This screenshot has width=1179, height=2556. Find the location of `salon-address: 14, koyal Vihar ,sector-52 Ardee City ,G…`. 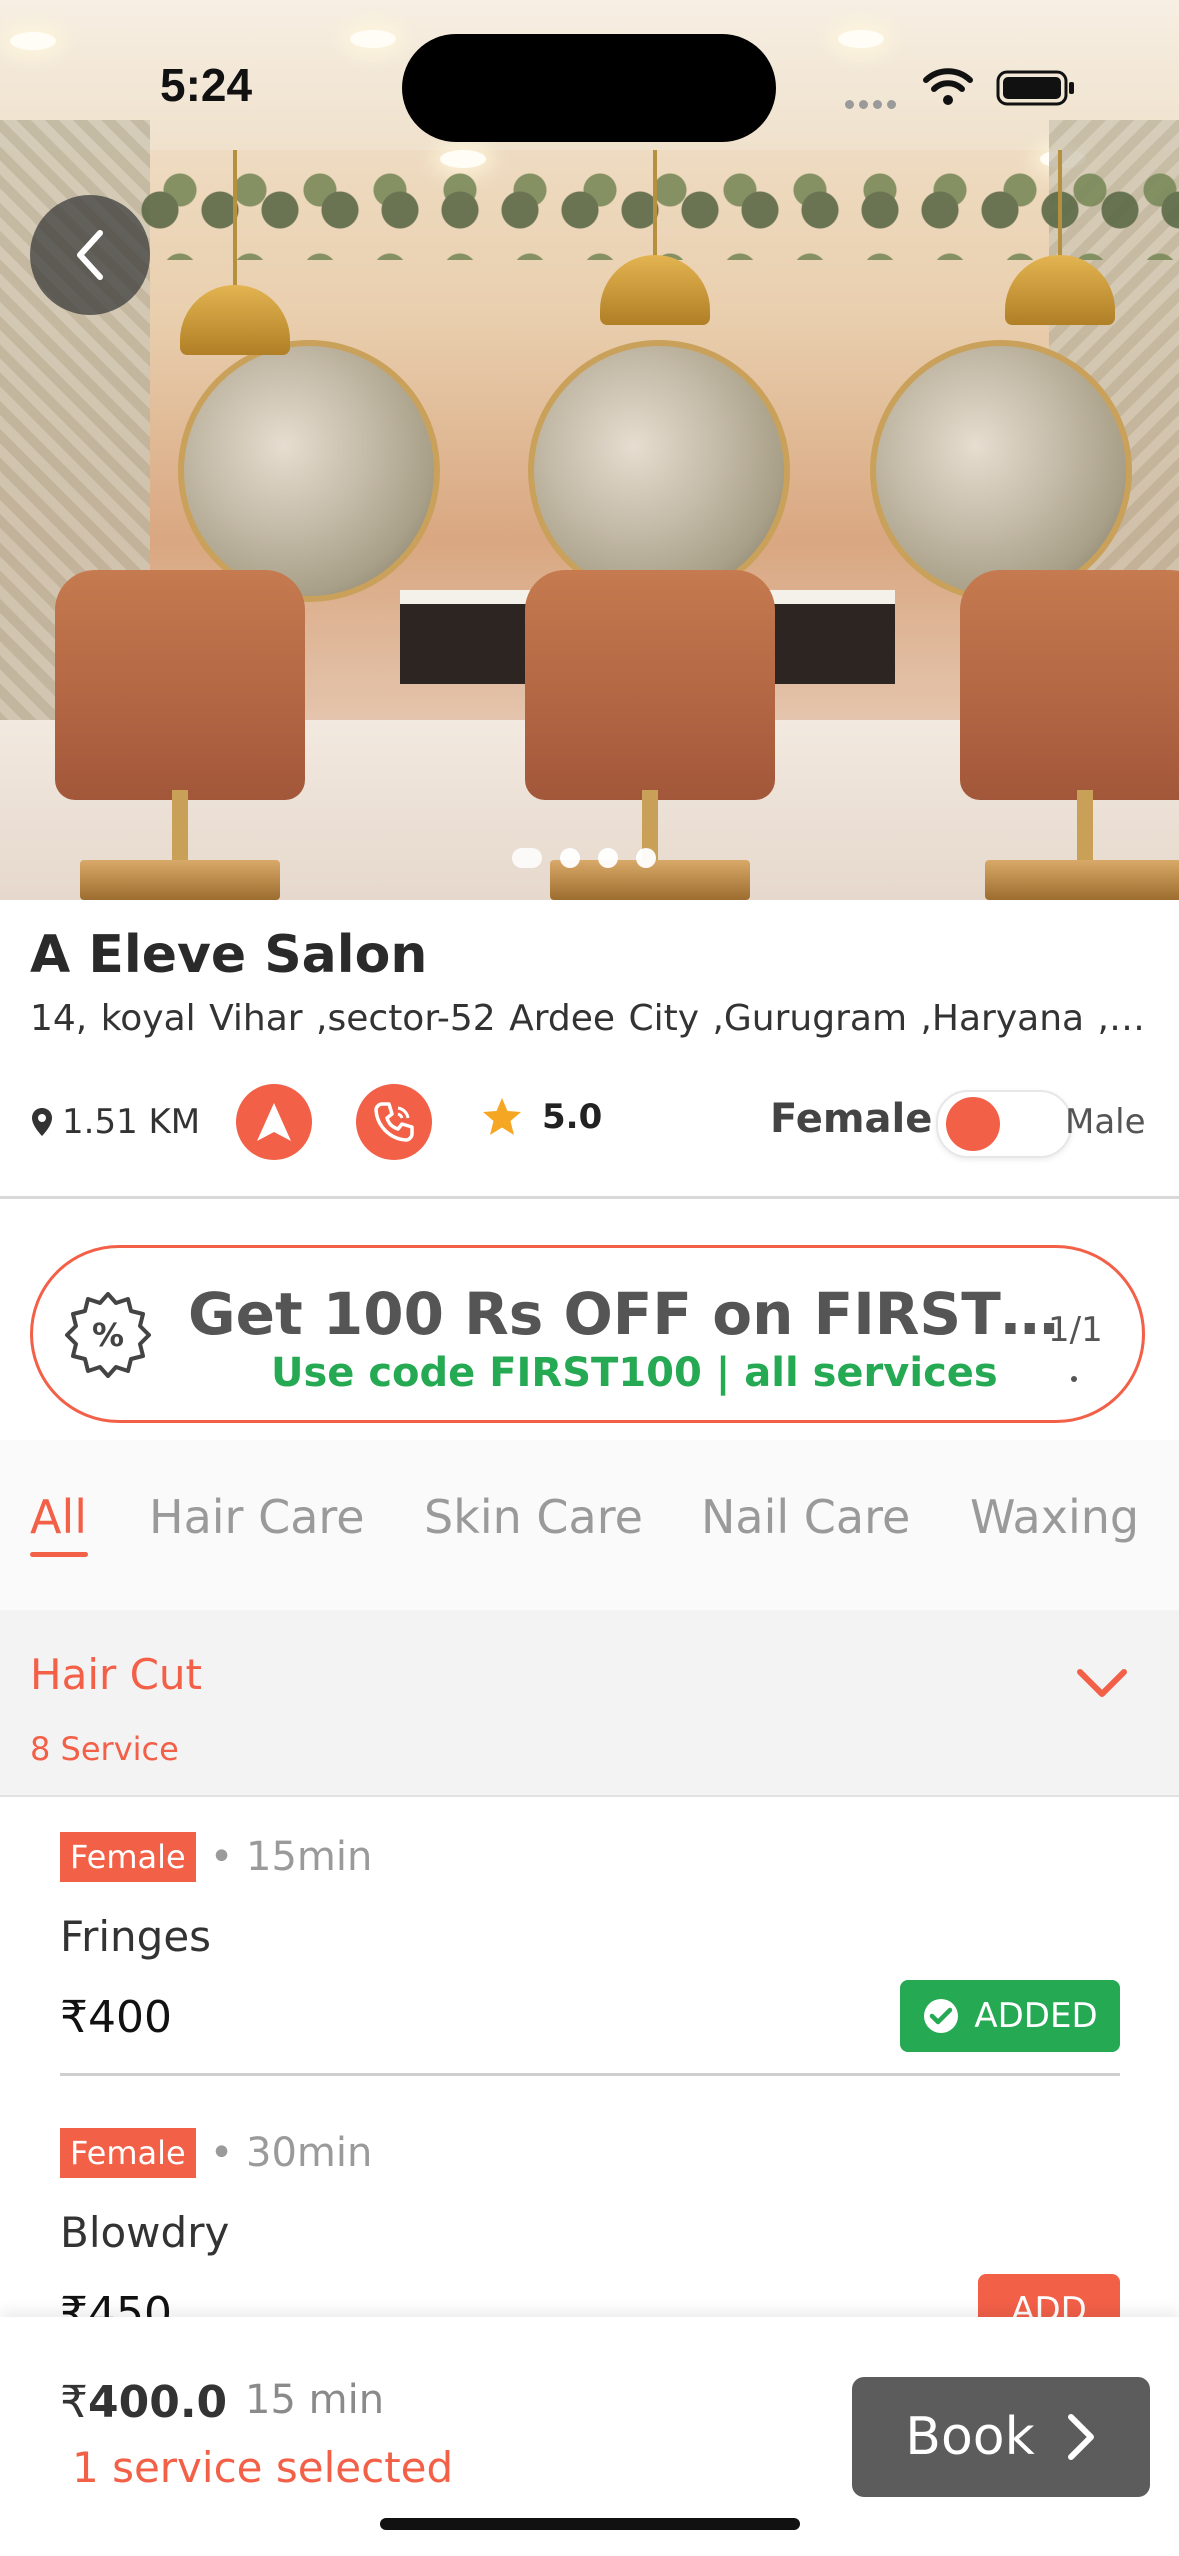

salon-address: 14, koyal Vihar ,sector-52 Ardee City ,G… is located at coordinates (590, 1018).